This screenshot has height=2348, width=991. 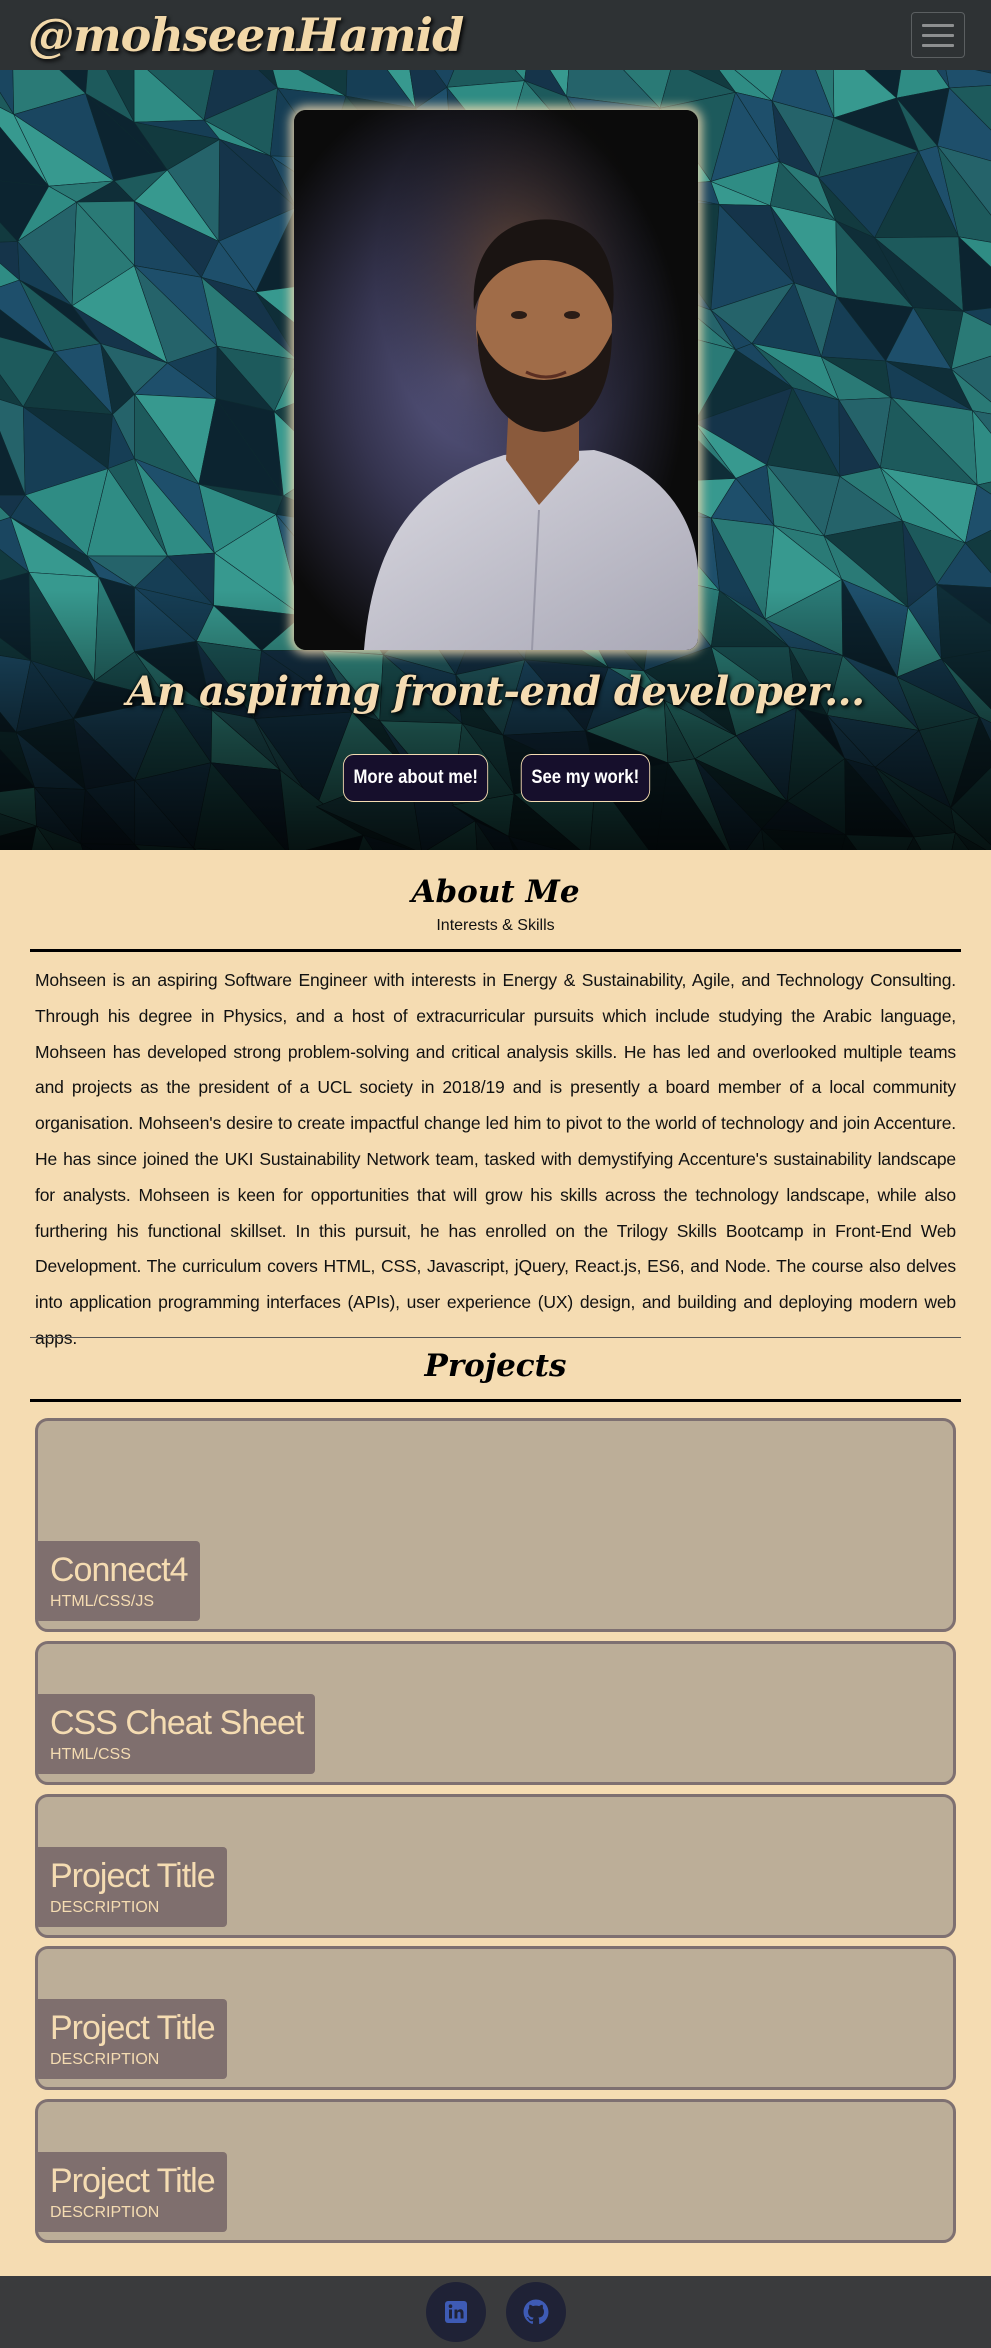 What do you see at coordinates (495, 925) in the screenshot?
I see `about-subtitle: Interests & Skills` at bounding box center [495, 925].